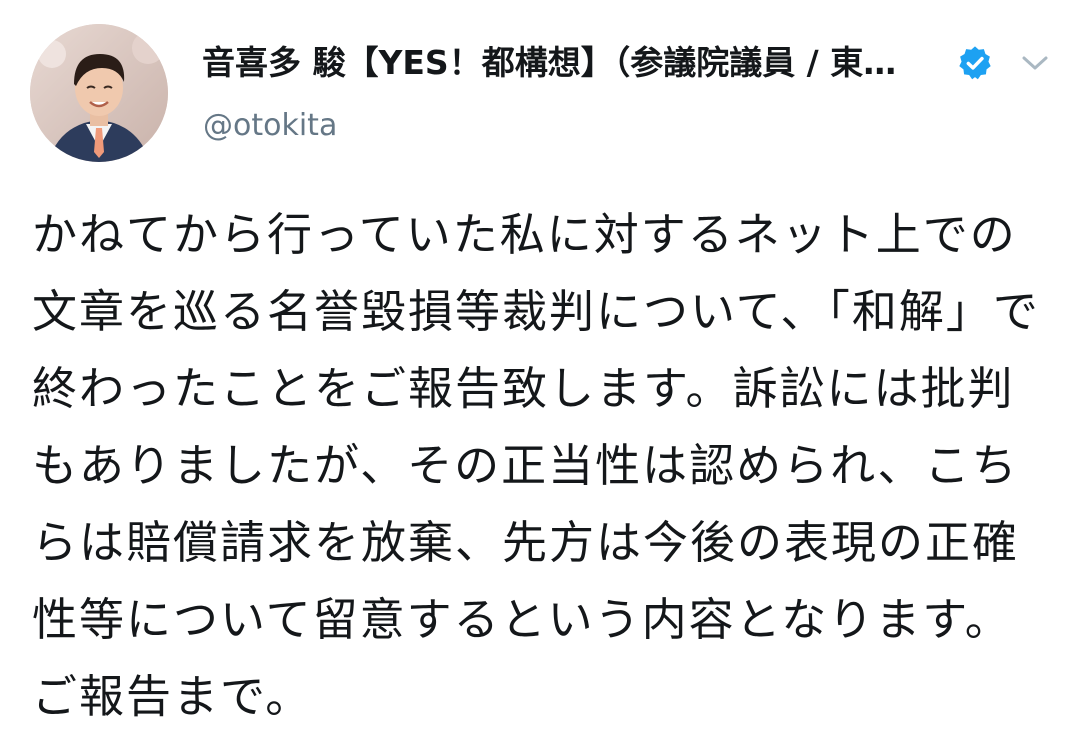  What do you see at coordinates (270, 126) in the screenshot?
I see `user-handle: @otokita` at bounding box center [270, 126].